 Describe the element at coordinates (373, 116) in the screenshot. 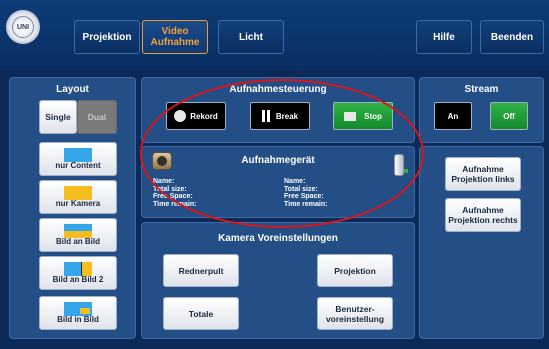

I see `stop-label: Stop` at that location.